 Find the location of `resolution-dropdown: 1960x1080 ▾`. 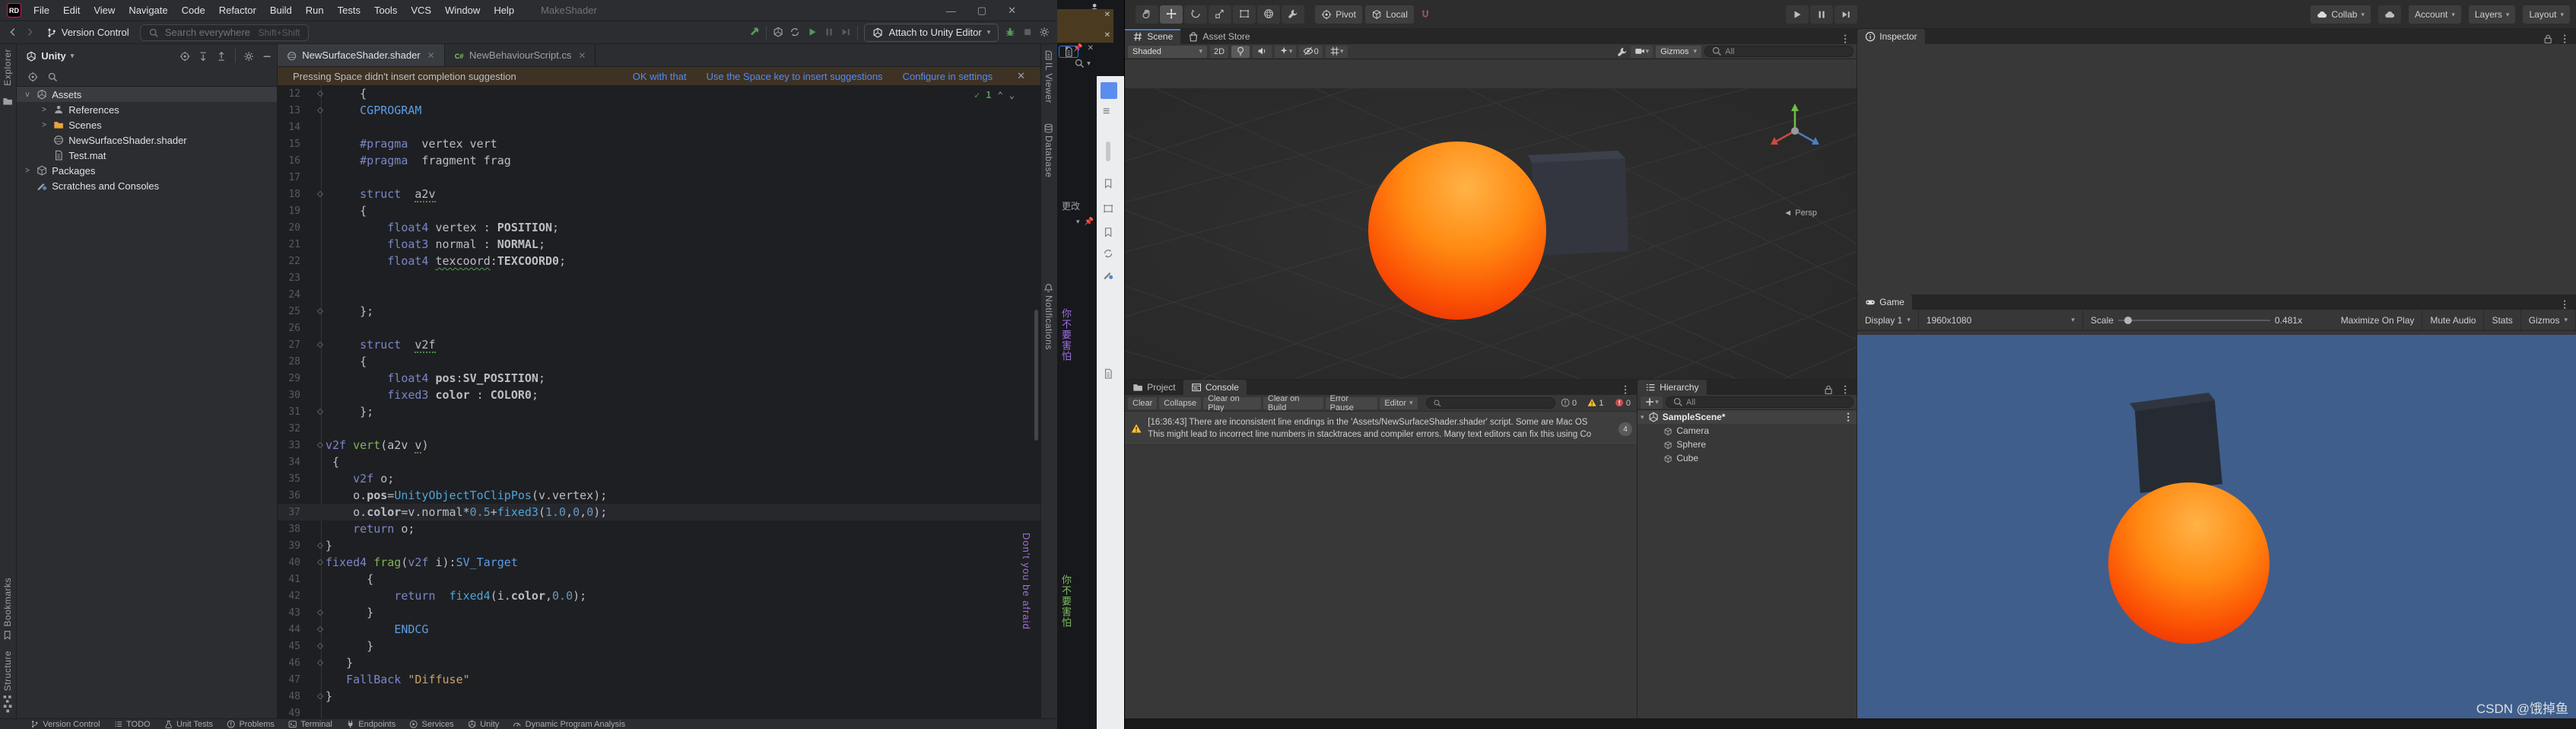

resolution-dropdown: 1960x1080 ▾ is located at coordinates (2001, 320).